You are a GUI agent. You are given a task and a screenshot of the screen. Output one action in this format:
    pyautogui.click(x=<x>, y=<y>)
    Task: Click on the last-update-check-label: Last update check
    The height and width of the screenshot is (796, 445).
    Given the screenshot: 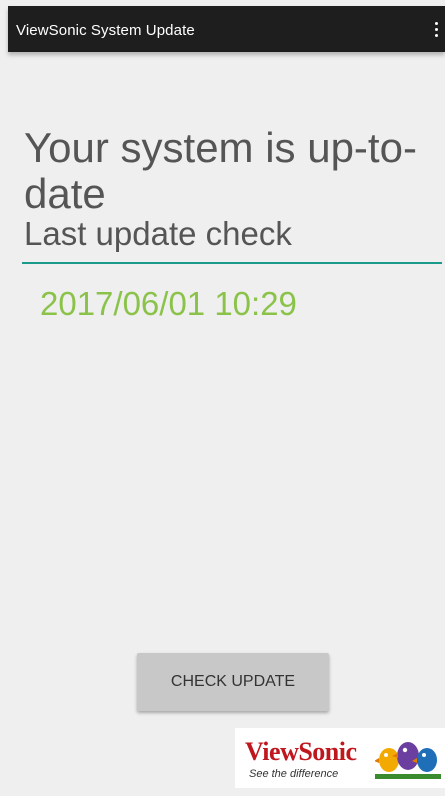 What is the action you would take?
    pyautogui.click(x=158, y=233)
    